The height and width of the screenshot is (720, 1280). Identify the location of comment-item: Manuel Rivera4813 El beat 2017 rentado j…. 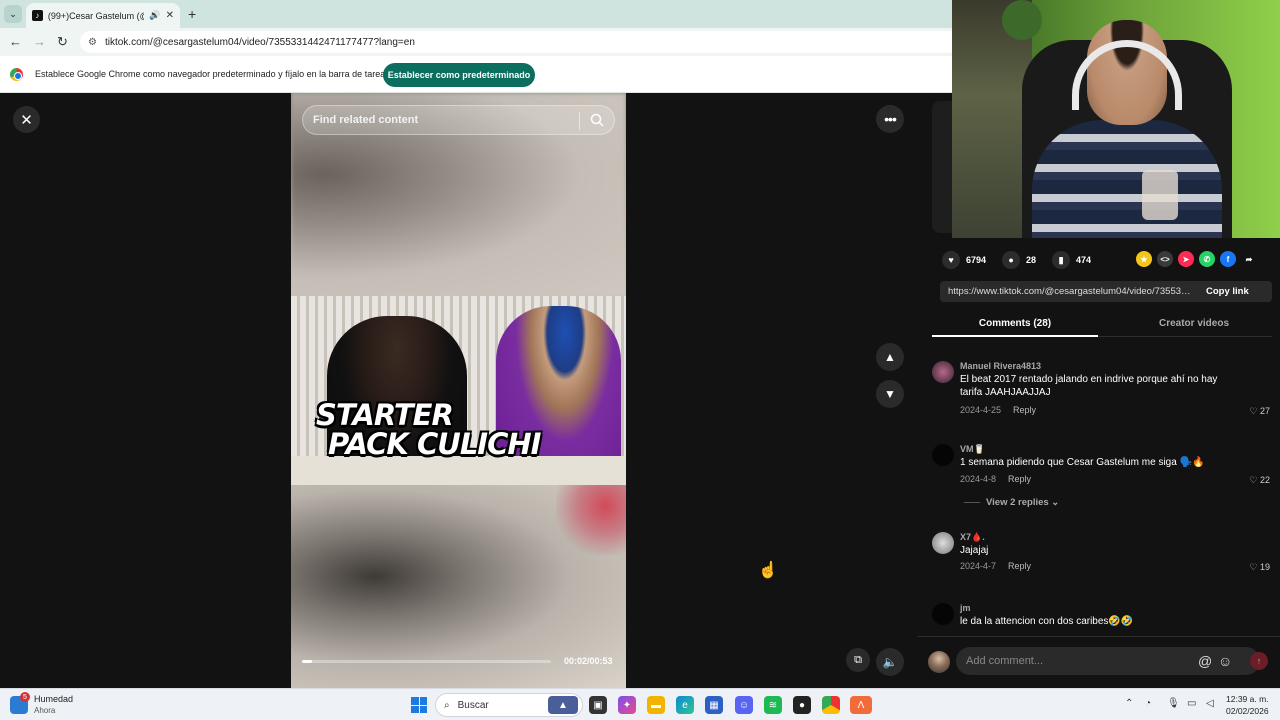
(1102, 400).